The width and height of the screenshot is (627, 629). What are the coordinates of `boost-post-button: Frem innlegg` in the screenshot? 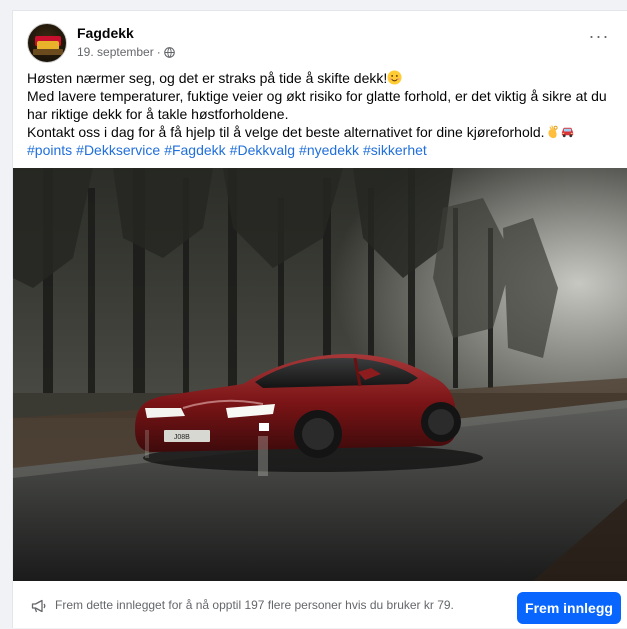 It's located at (569, 608).